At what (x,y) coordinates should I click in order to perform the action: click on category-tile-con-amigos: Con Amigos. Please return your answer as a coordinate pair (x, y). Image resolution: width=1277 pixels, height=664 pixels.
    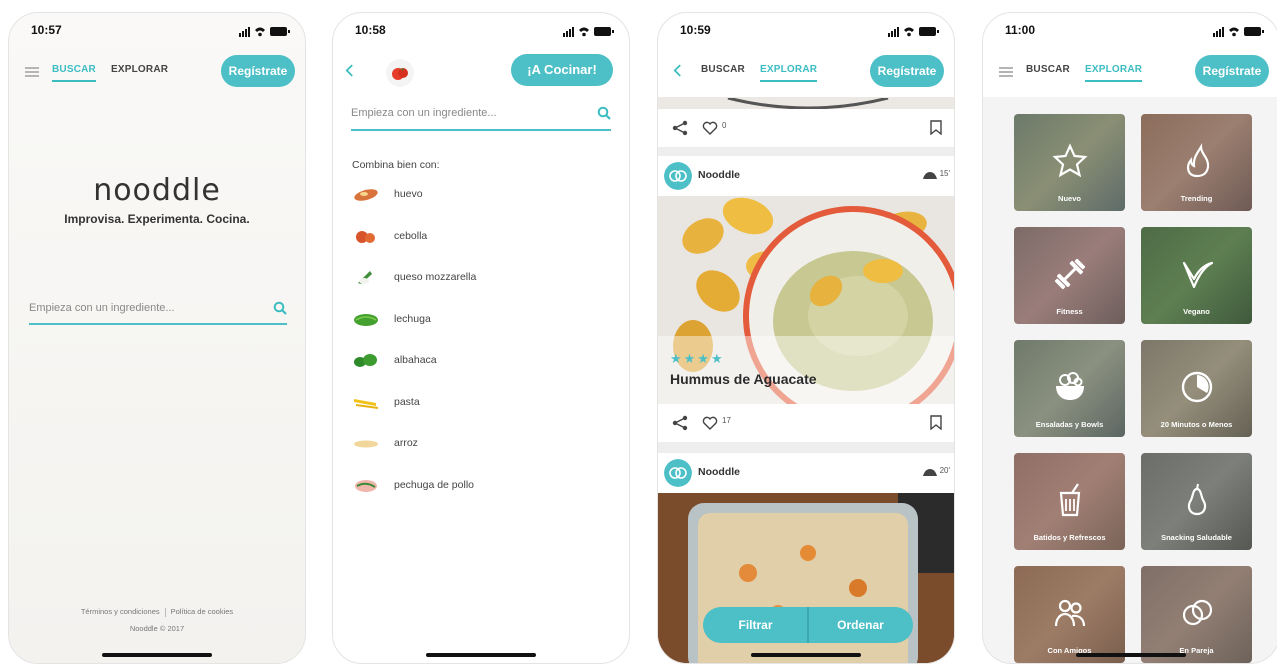
    Looking at the image, I should click on (1069, 614).